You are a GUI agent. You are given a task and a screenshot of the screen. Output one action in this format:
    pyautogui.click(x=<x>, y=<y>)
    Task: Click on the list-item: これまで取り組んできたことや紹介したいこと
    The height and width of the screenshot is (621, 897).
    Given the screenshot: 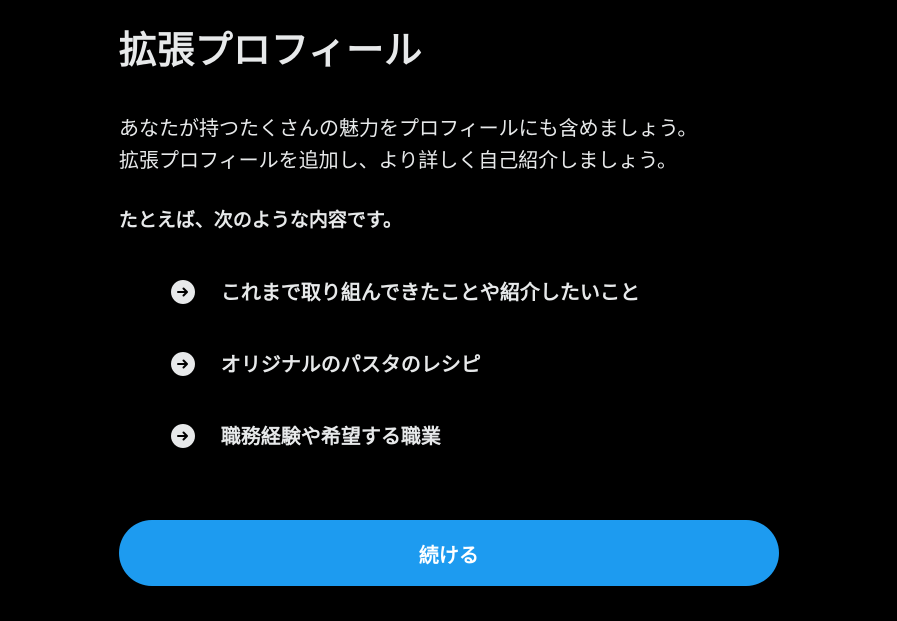 What is the action you would take?
    pyautogui.click(x=475, y=292)
    